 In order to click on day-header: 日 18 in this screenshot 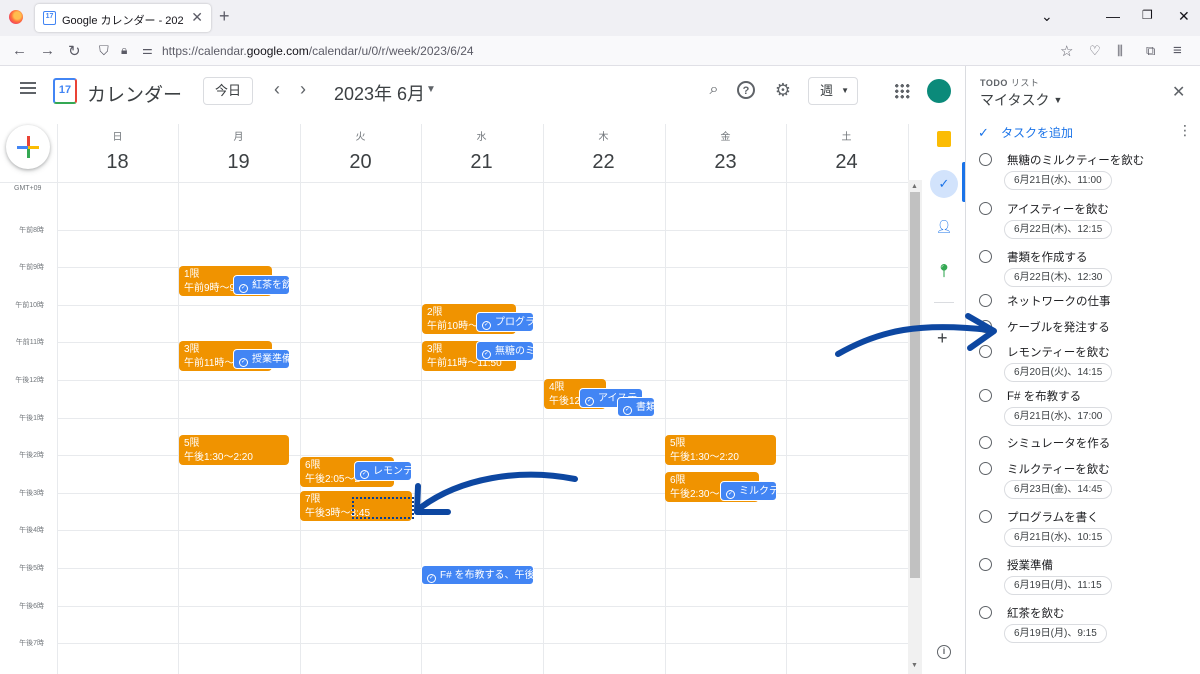, I will do `click(117, 151)`.